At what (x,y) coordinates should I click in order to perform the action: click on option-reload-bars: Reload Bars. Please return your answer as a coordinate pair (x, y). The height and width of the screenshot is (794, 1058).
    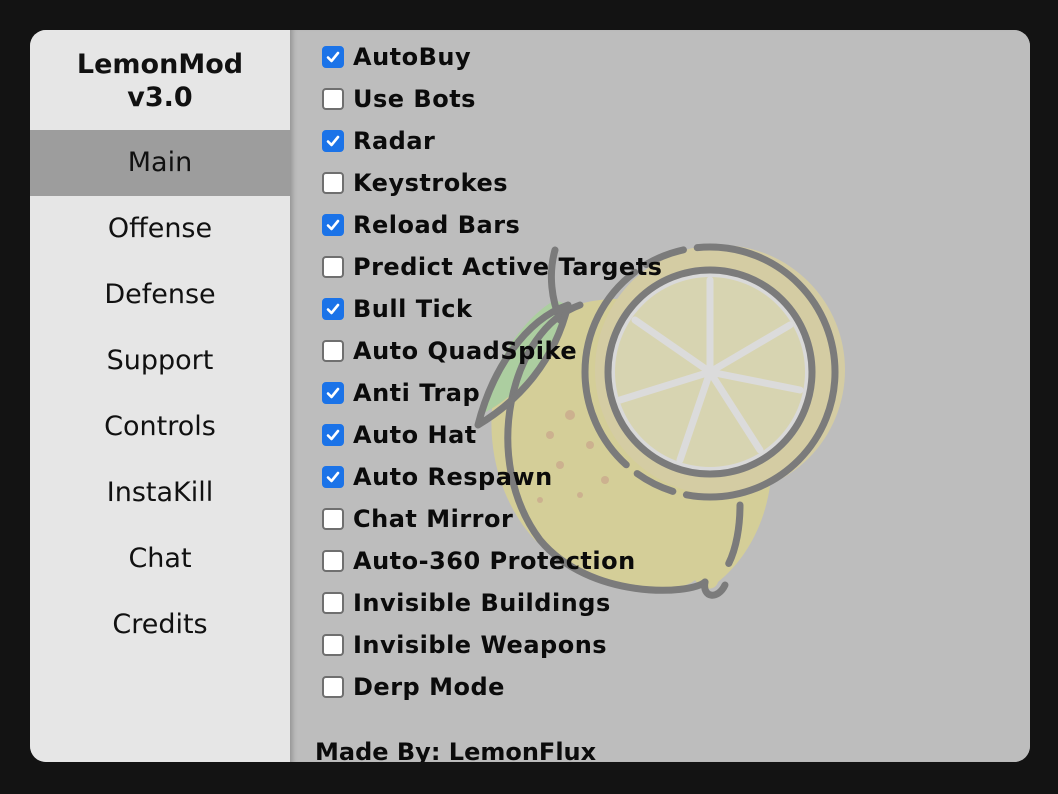
    Looking at the image, I should click on (421, 225).